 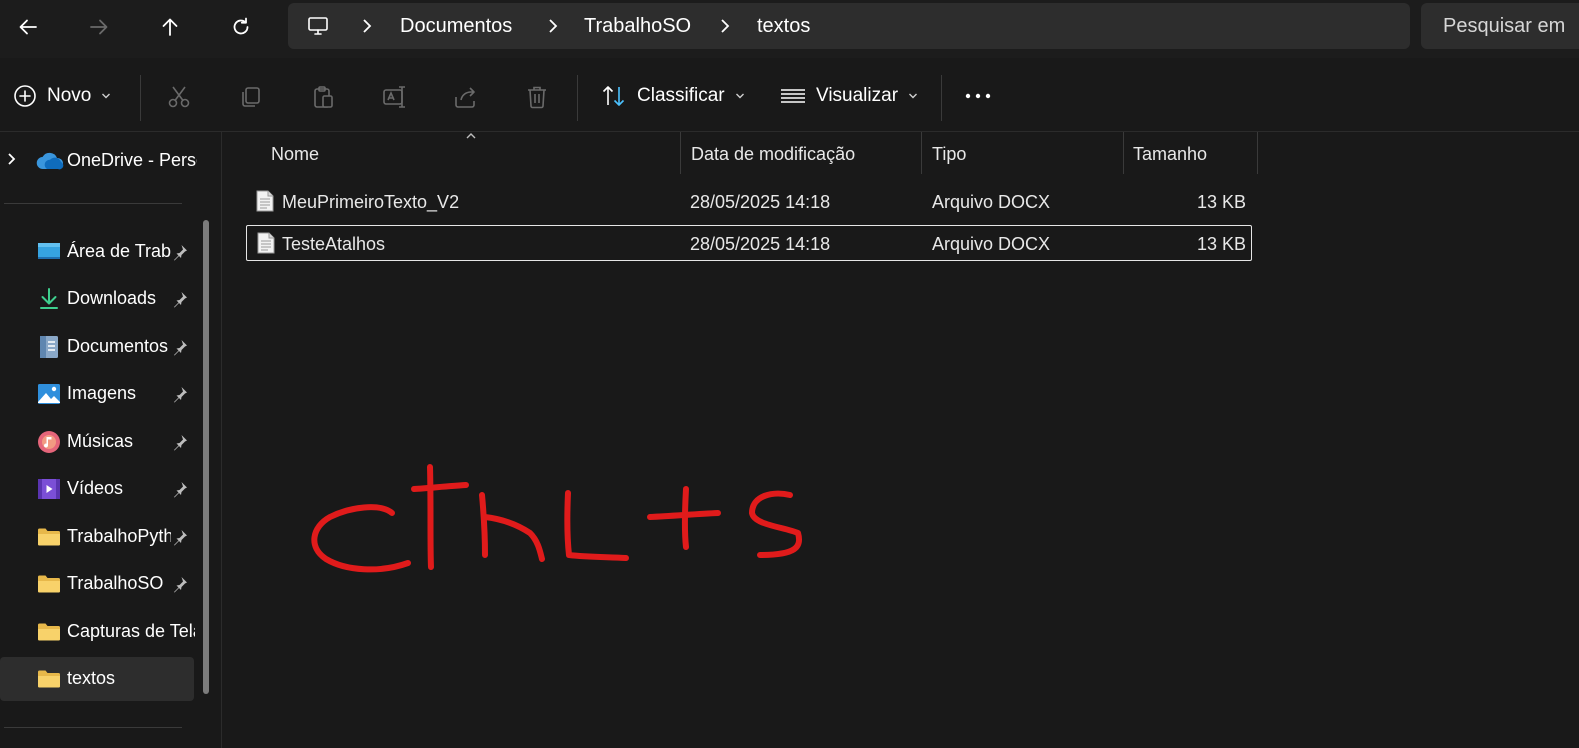 I want to click on sidebar-item-label: Vídeos, so click(x=95, y=488).